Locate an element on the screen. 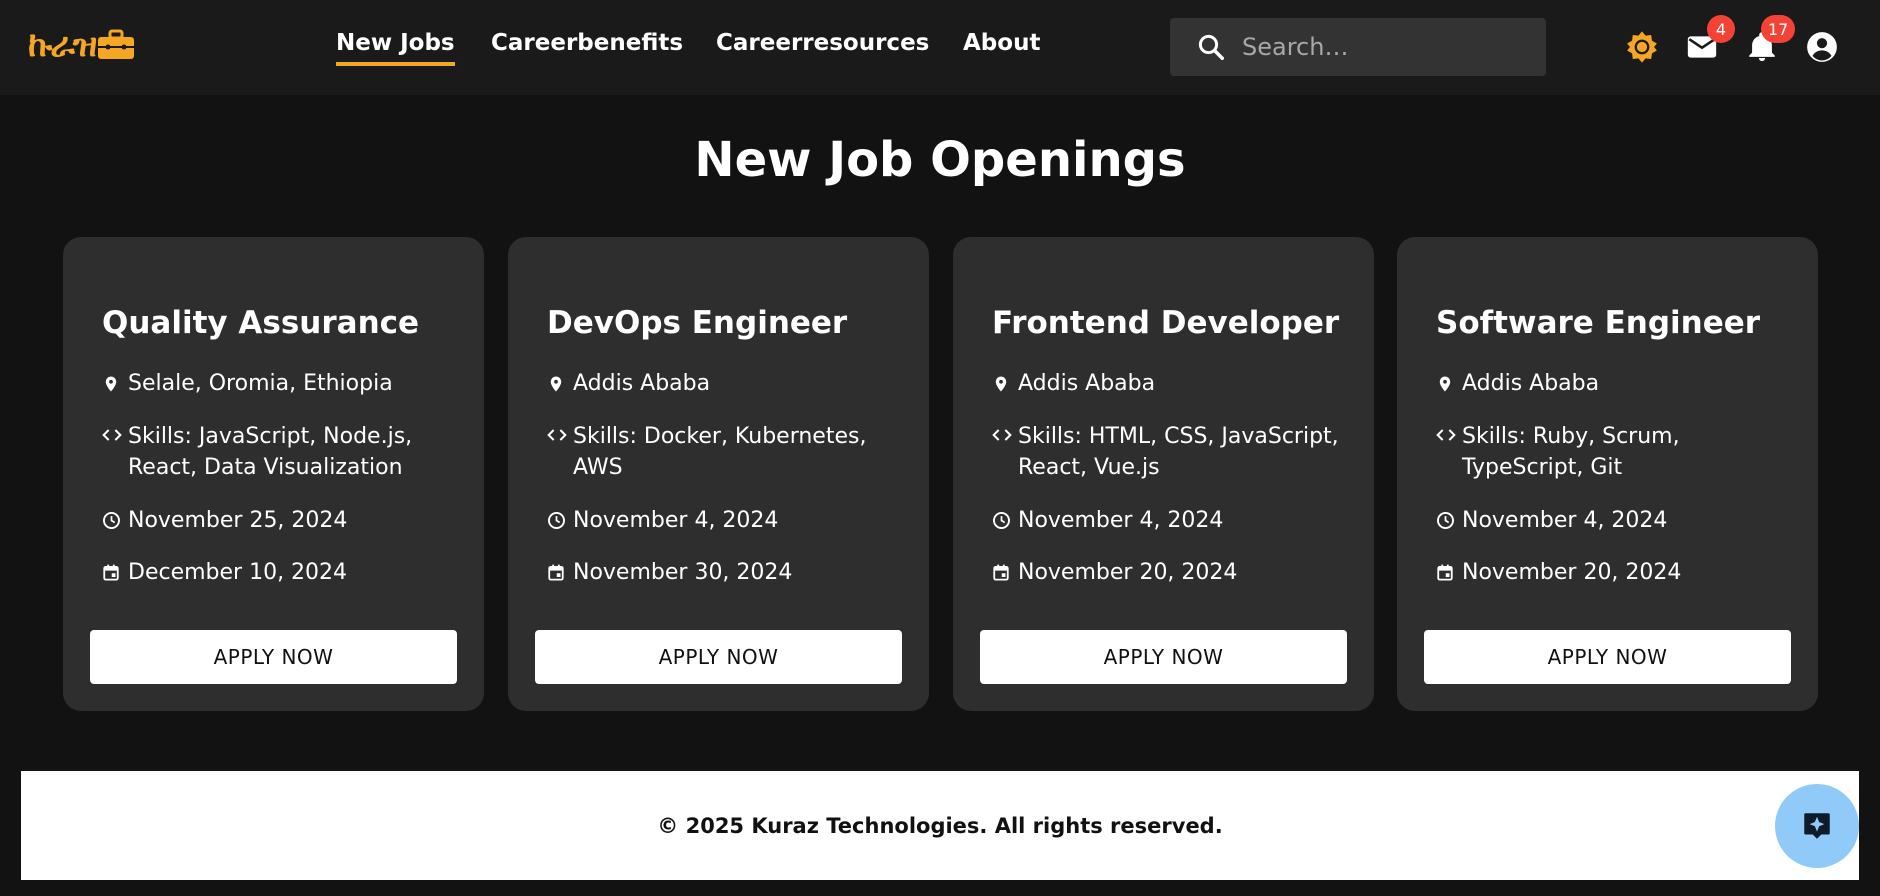  nav-about: About is located at coordinates (1001, 43).